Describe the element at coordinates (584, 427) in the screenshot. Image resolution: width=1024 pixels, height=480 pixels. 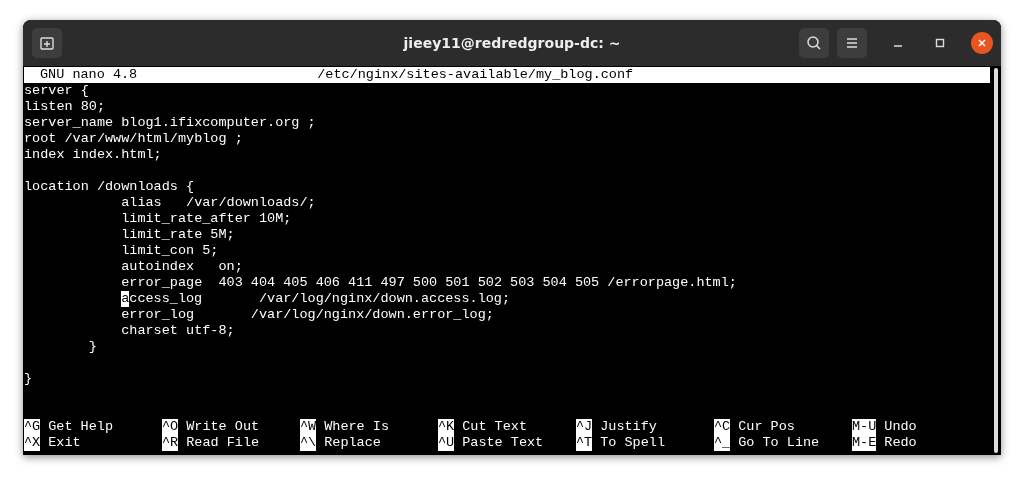
I see `shortcut-key: ^J` at that location.